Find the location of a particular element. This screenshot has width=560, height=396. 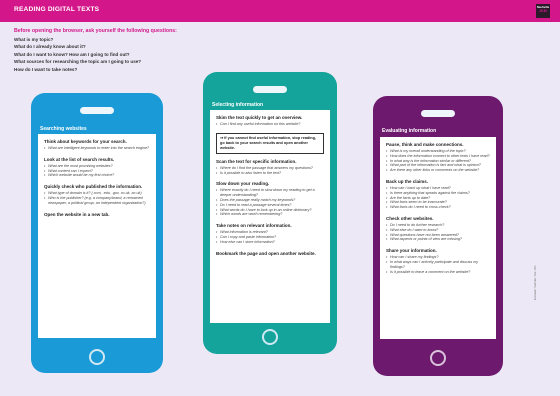

step-title: Slow down your reading. is located at coordinates (243, 184).